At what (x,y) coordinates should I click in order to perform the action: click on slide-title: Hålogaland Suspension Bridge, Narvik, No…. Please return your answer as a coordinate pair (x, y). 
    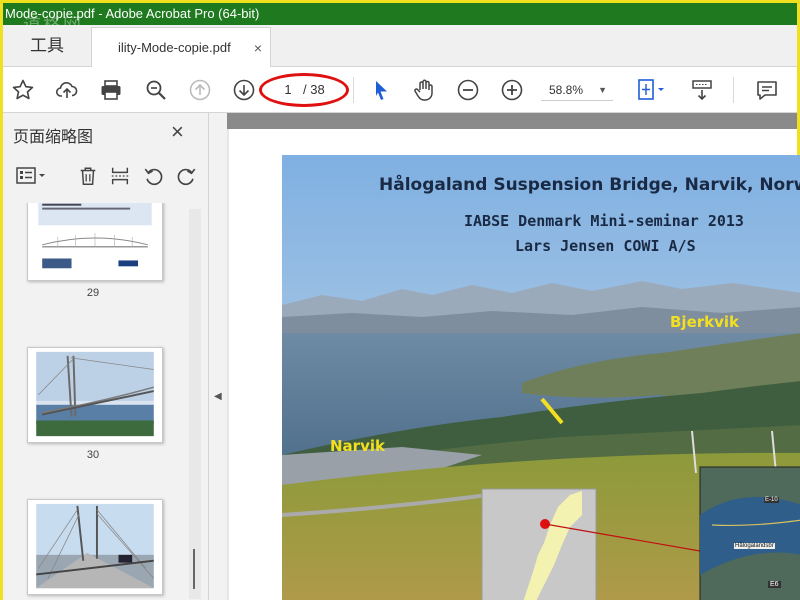
    Looking at the image, I should click on (589, 185).